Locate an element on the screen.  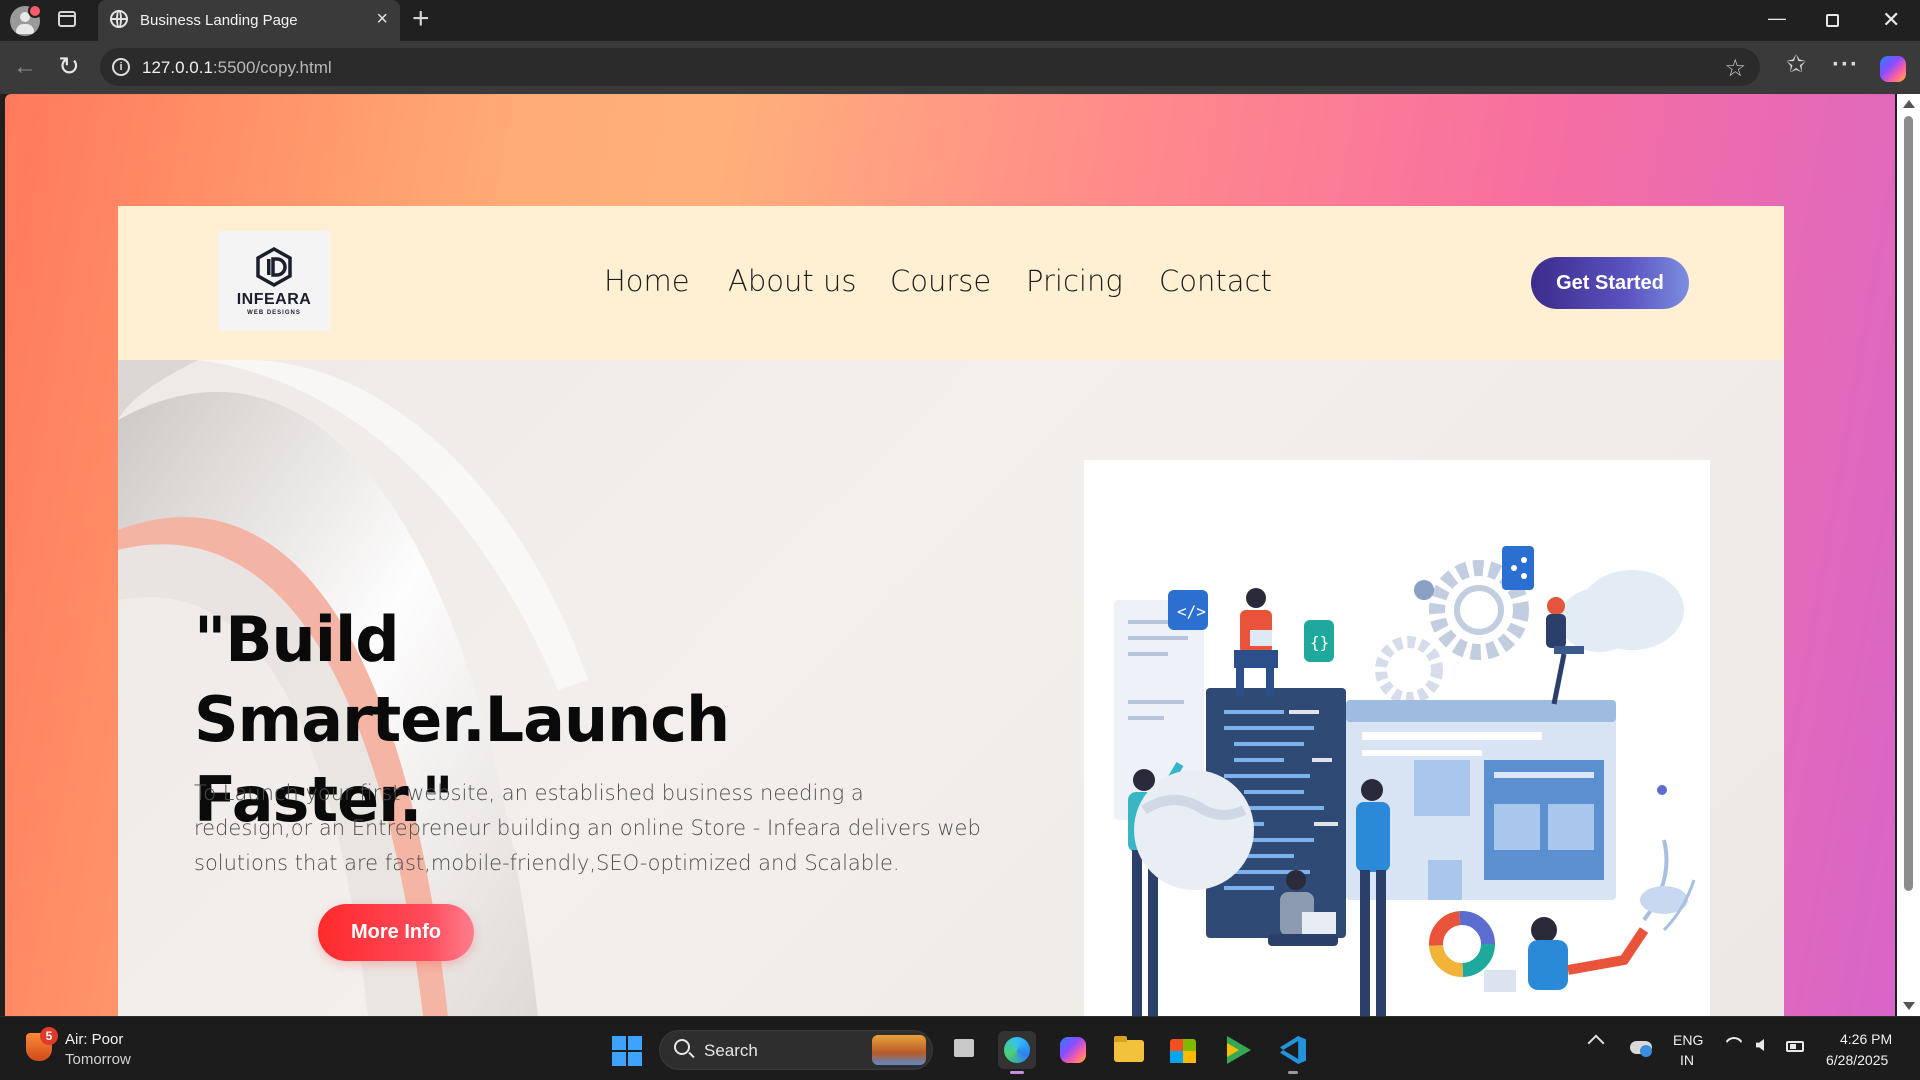
nav-contact: Contact is located at coordinates (1215, 281).